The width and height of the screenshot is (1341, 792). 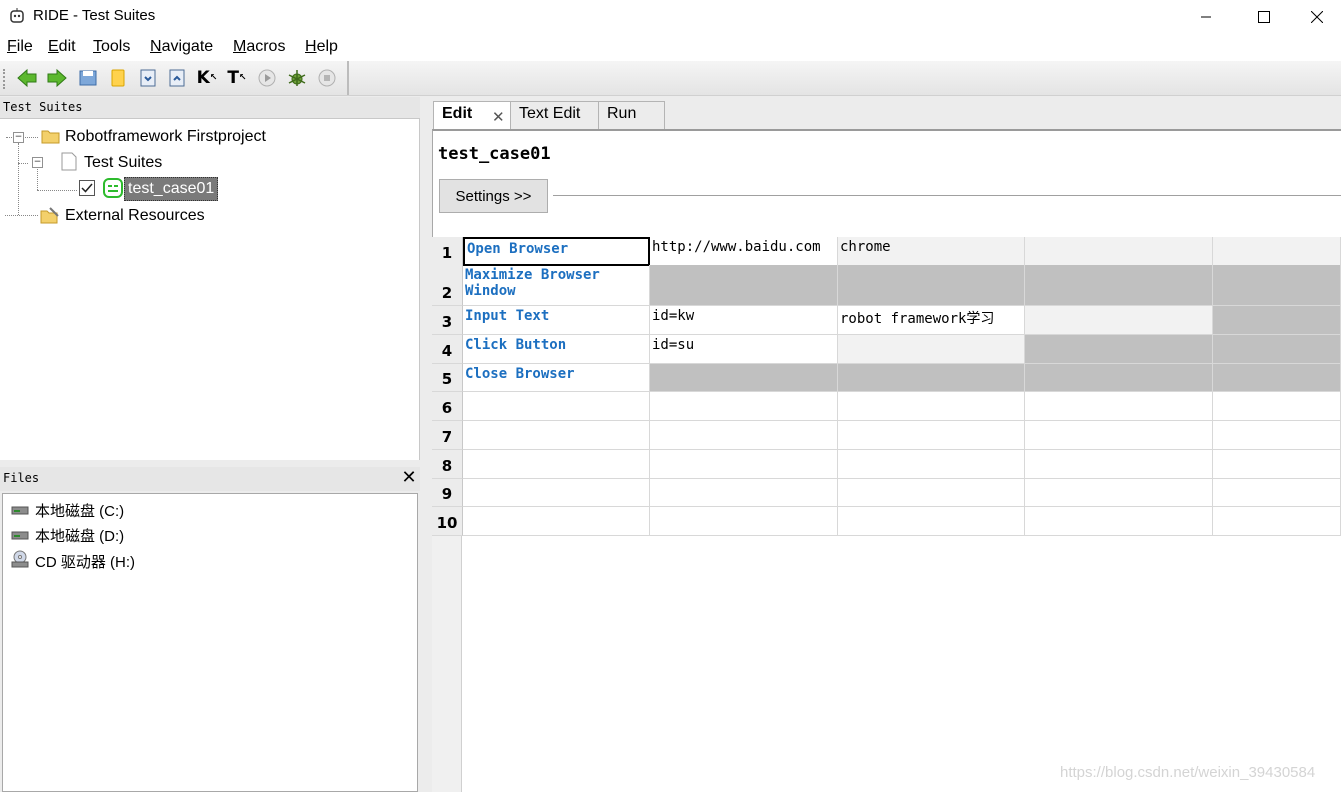 I want to click on drive-h-item: CD 驱动器 (H:), so click(x=73, y=561).